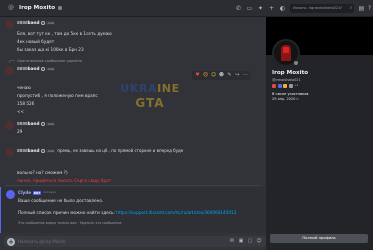 The image size is (373, 250). Describe the element at coordinates (260, 8) in the screenshot. I see `pin-icon: ✦` at that location.